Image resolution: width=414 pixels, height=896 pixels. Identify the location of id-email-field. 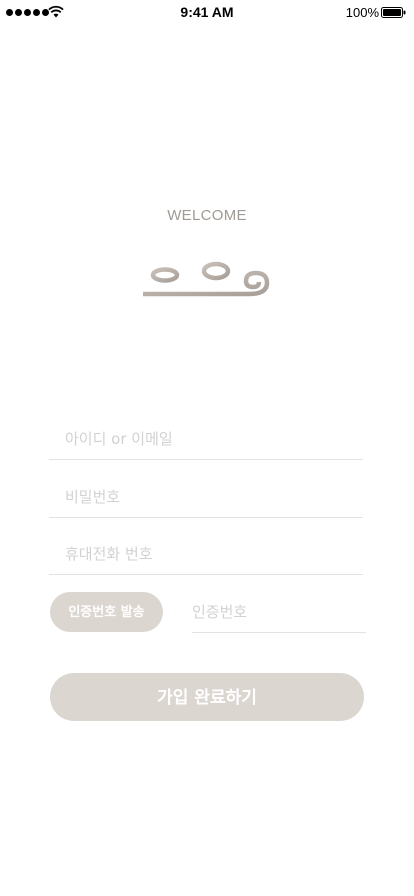
(206, 439).